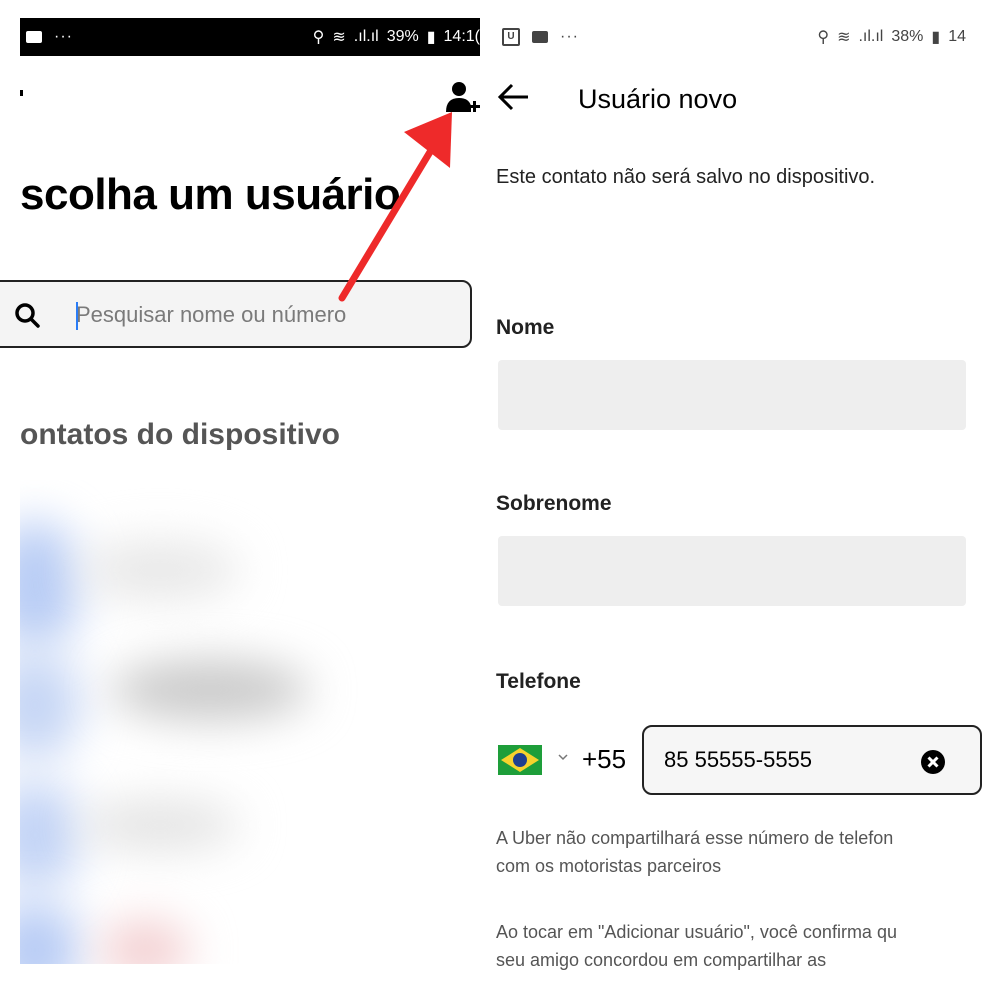 Image resolution: width=984 pixels, height=984 pixels. What do you see at coordinates (933, 762) in the screenshot?
I see `clear-icon` at bounding box center [933, 762].